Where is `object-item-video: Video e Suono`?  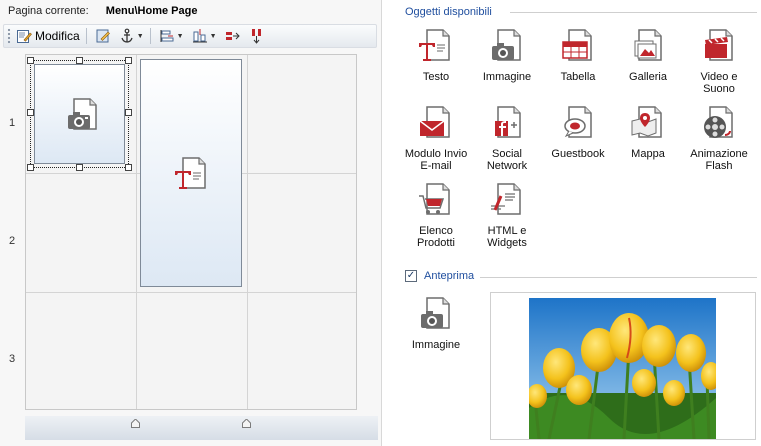
object-item-video: Video e Suono is located at coordinates (719, 61).